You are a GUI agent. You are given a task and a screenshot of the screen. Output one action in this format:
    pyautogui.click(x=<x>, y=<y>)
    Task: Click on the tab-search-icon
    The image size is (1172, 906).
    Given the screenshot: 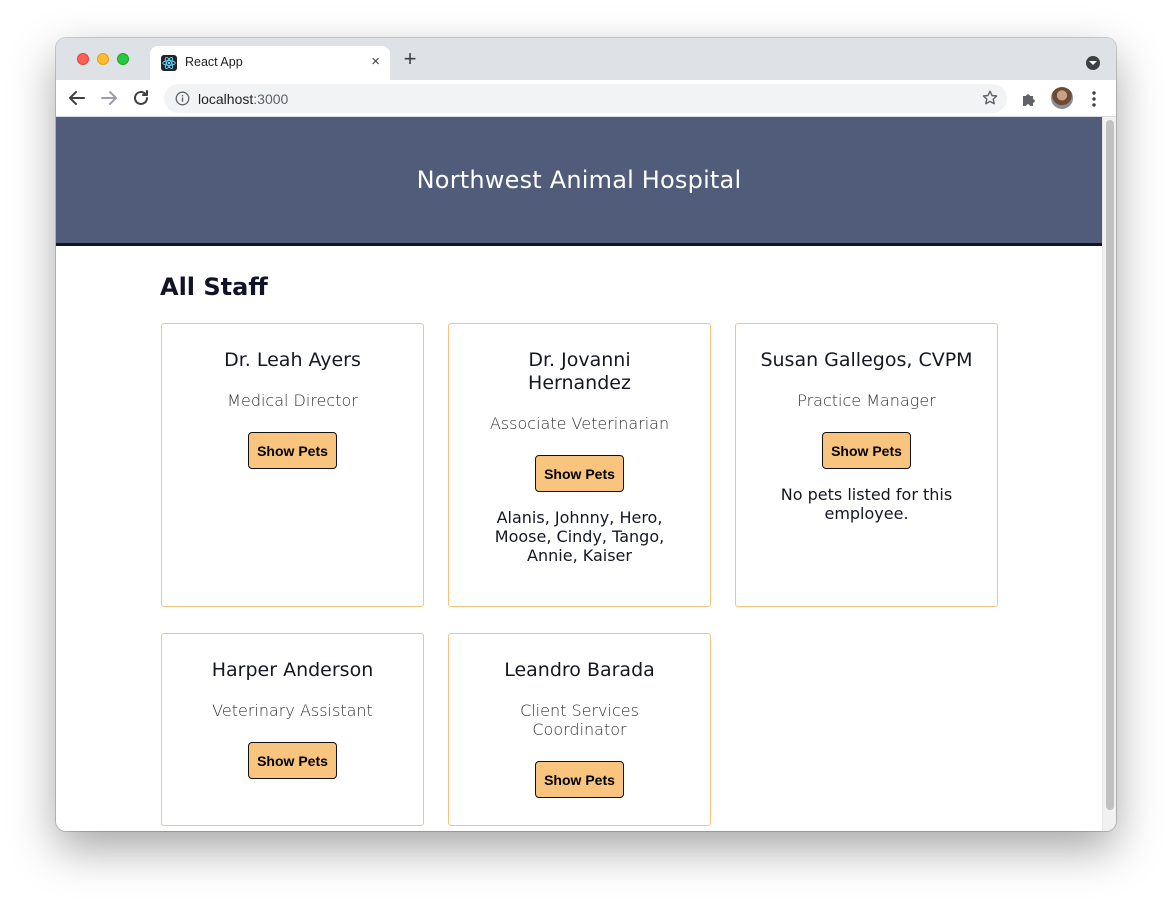 What is the action you would take?
    pyautogui.click(x=1093, y=63)
    